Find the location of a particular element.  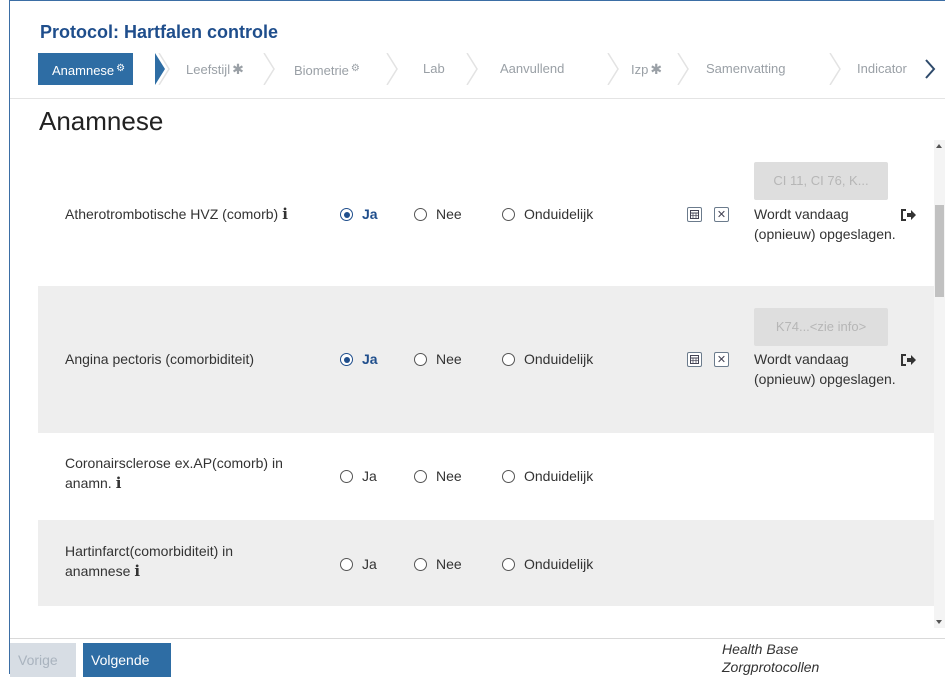

step-anamnese: Anamnese ⚙ is located at coordinates (86, 69).